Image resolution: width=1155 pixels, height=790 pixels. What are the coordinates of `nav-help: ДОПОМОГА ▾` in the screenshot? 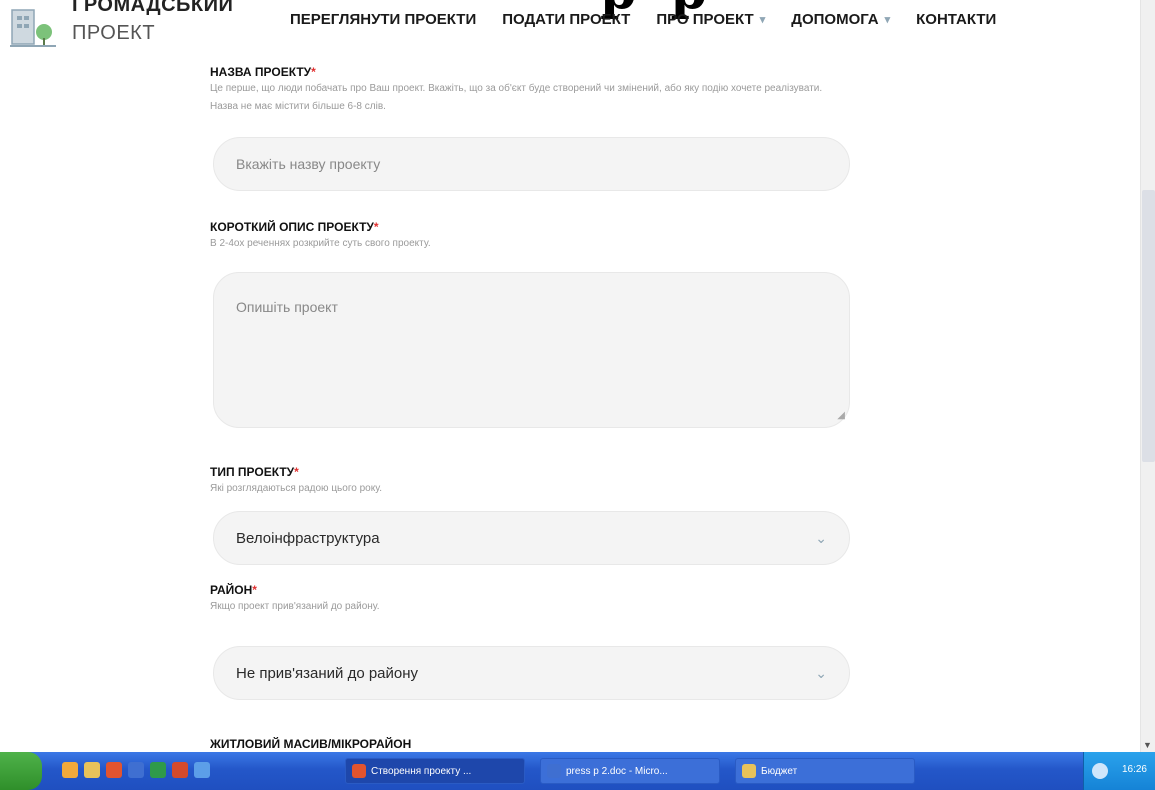 It's located at (840, 19).